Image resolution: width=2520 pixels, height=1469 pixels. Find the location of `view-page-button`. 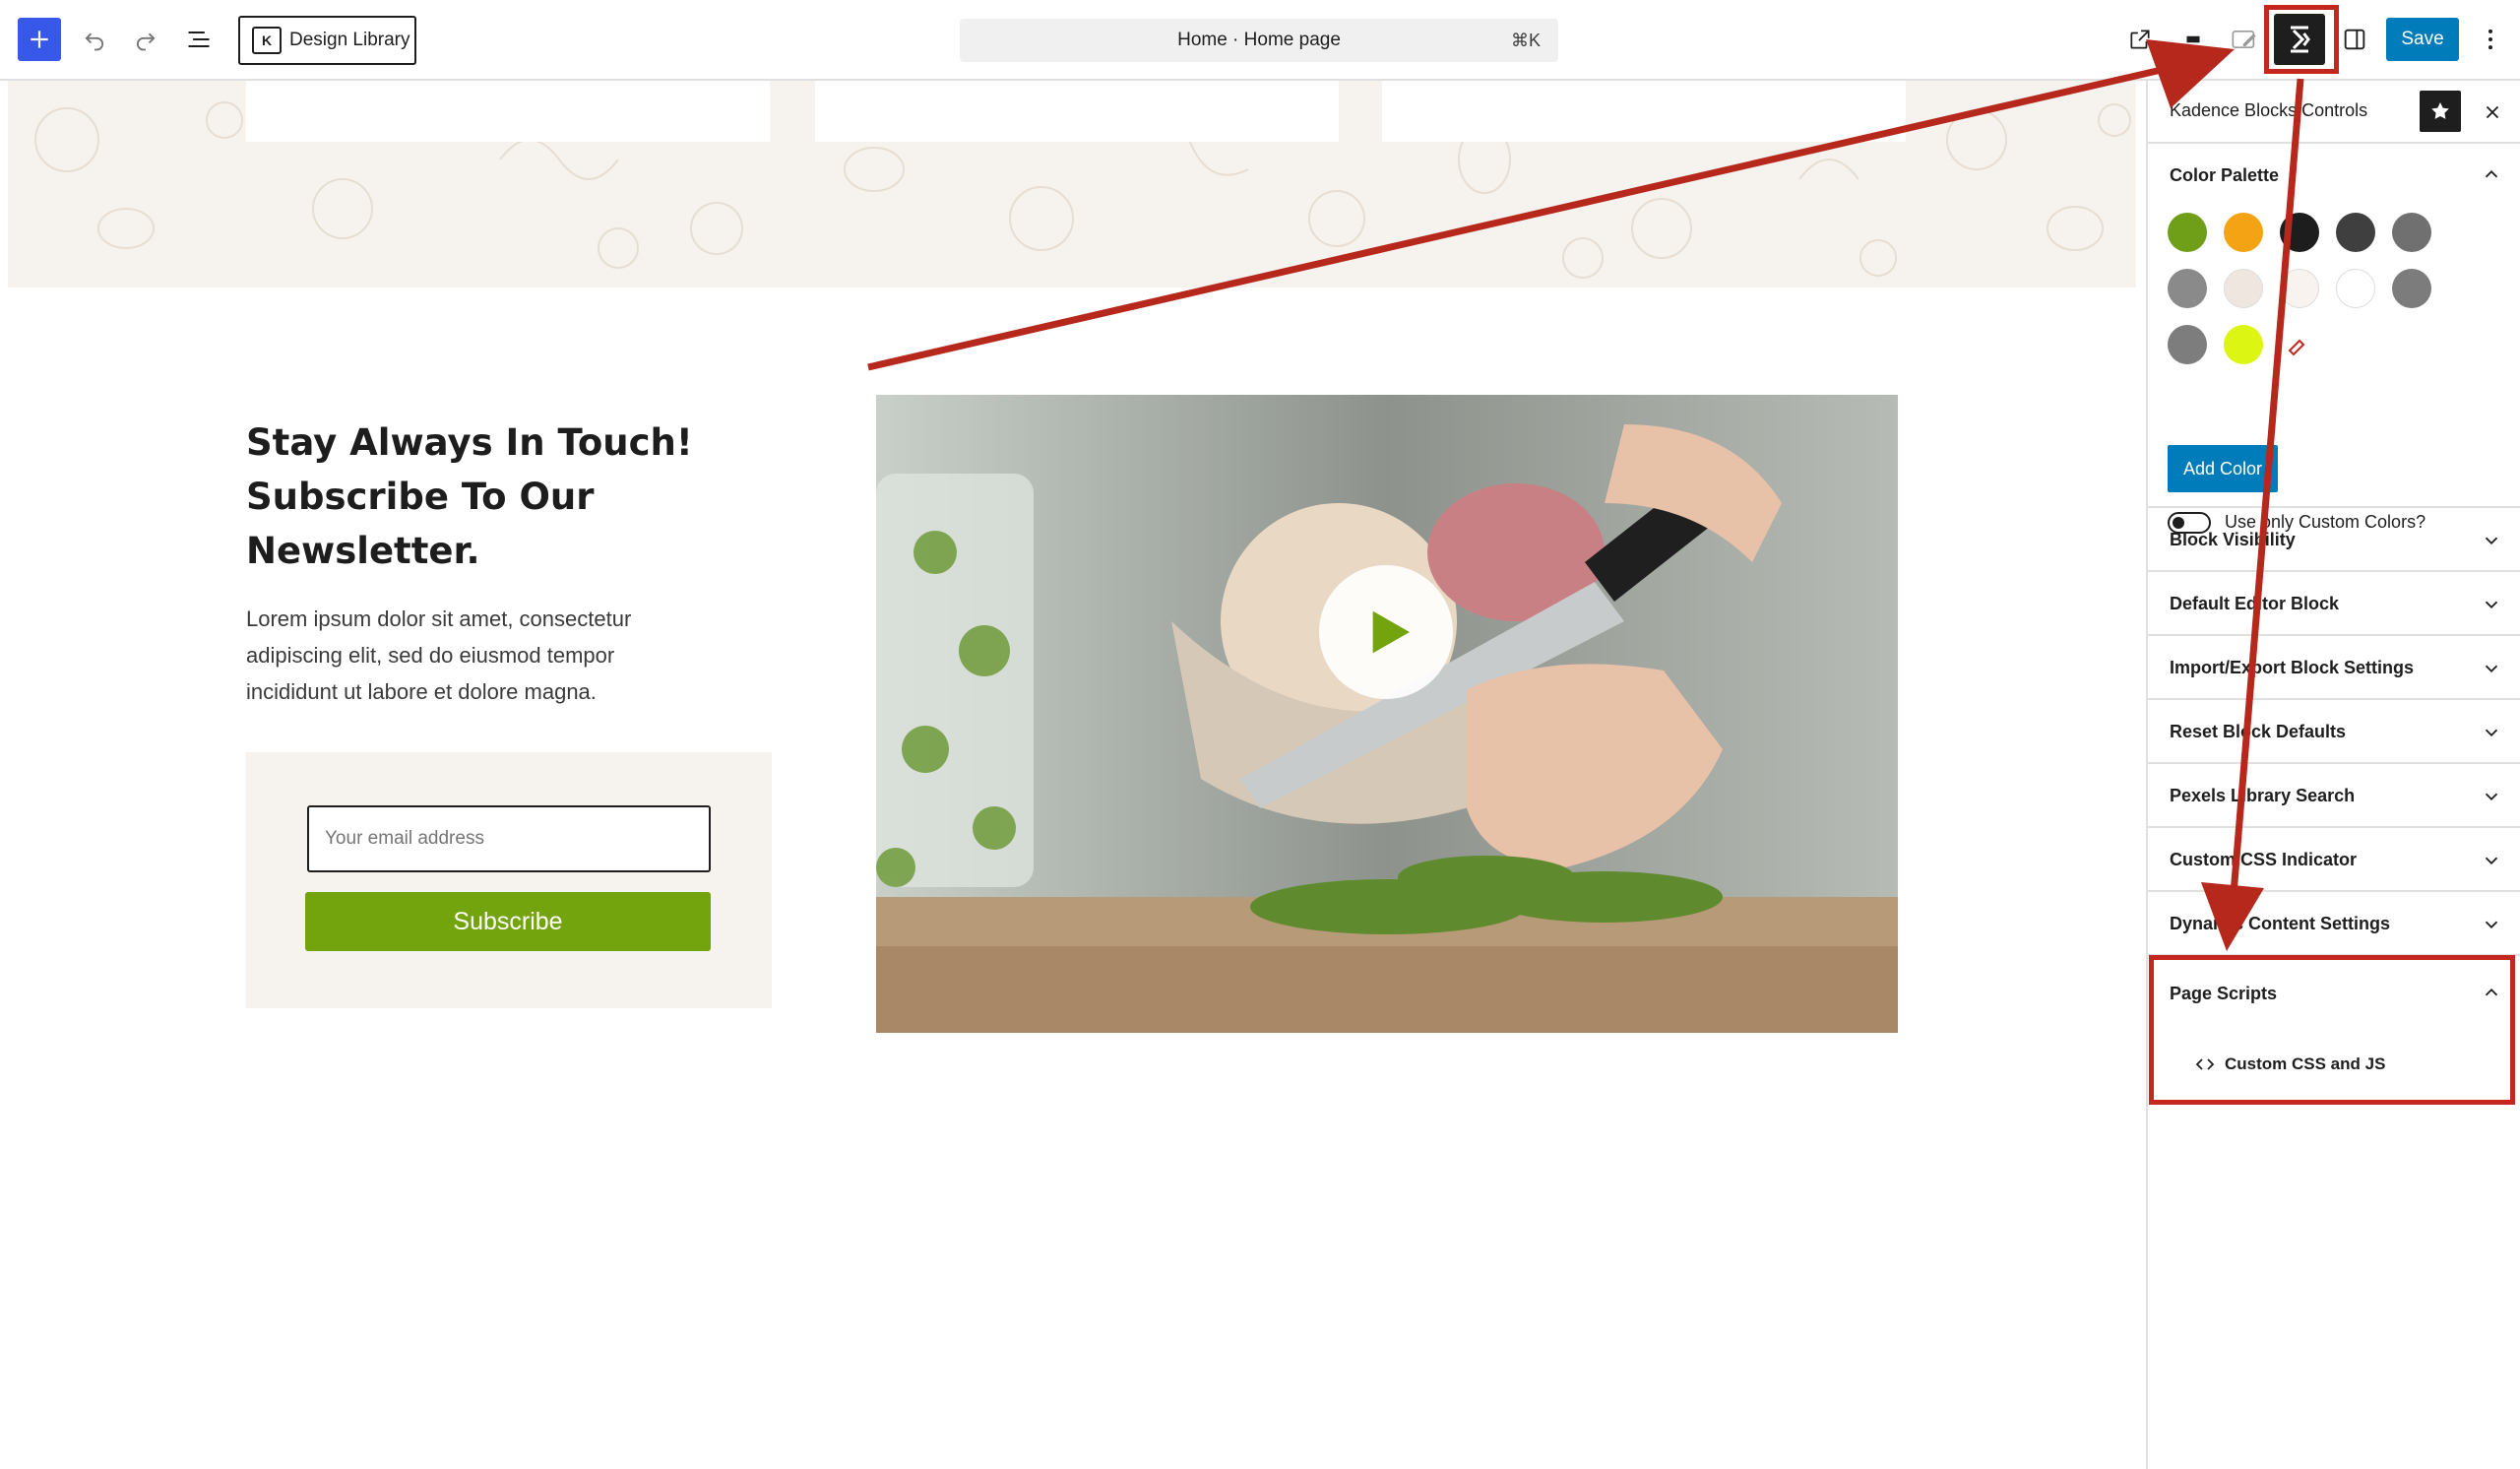

view-page-button is located at coordinates (2140, 39).